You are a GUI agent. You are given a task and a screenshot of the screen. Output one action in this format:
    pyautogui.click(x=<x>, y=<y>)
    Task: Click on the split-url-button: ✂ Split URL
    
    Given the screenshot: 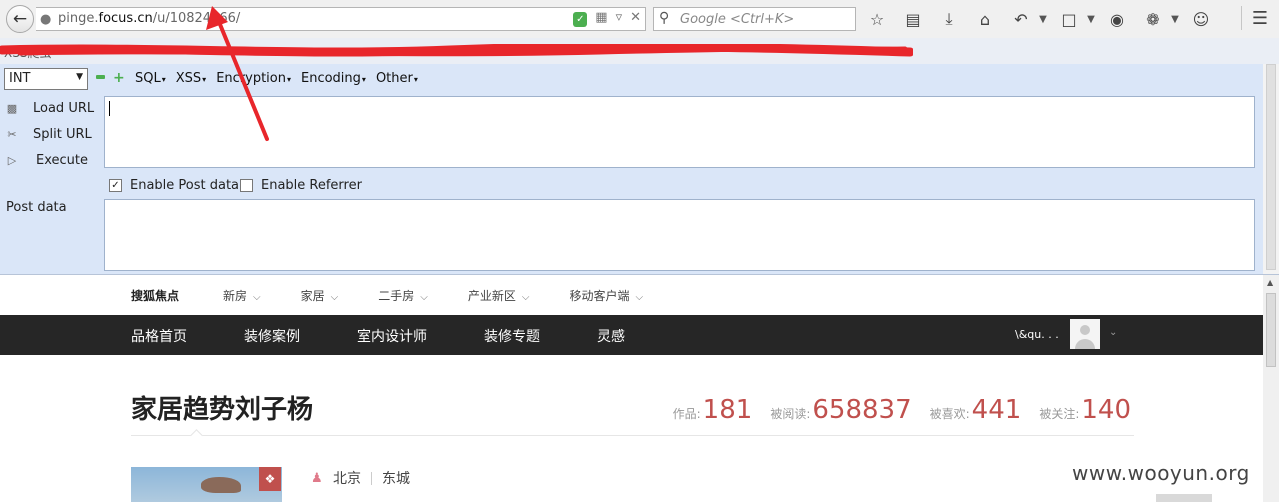 What is the action you would take?
    pyautogui.click(x=48, y=134)
    